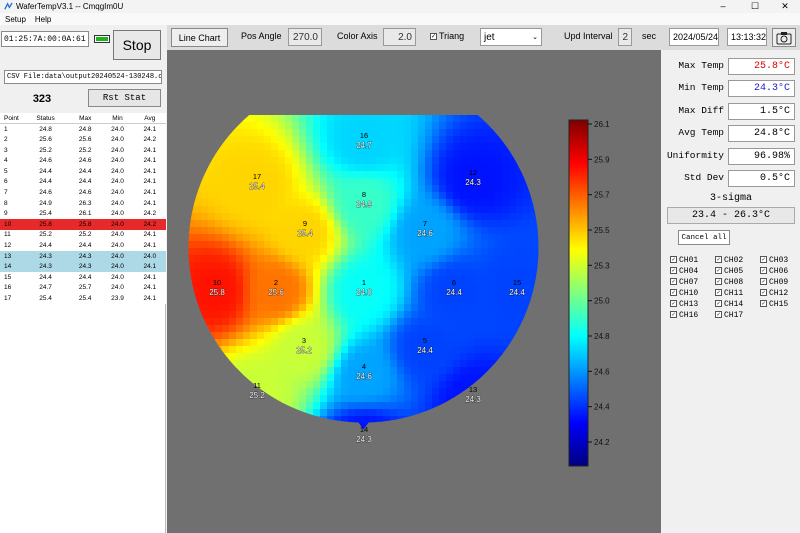  Describe the element at coordinates (364, 429) in the screenshot. I see `wafer-point-id: 14` at that location.